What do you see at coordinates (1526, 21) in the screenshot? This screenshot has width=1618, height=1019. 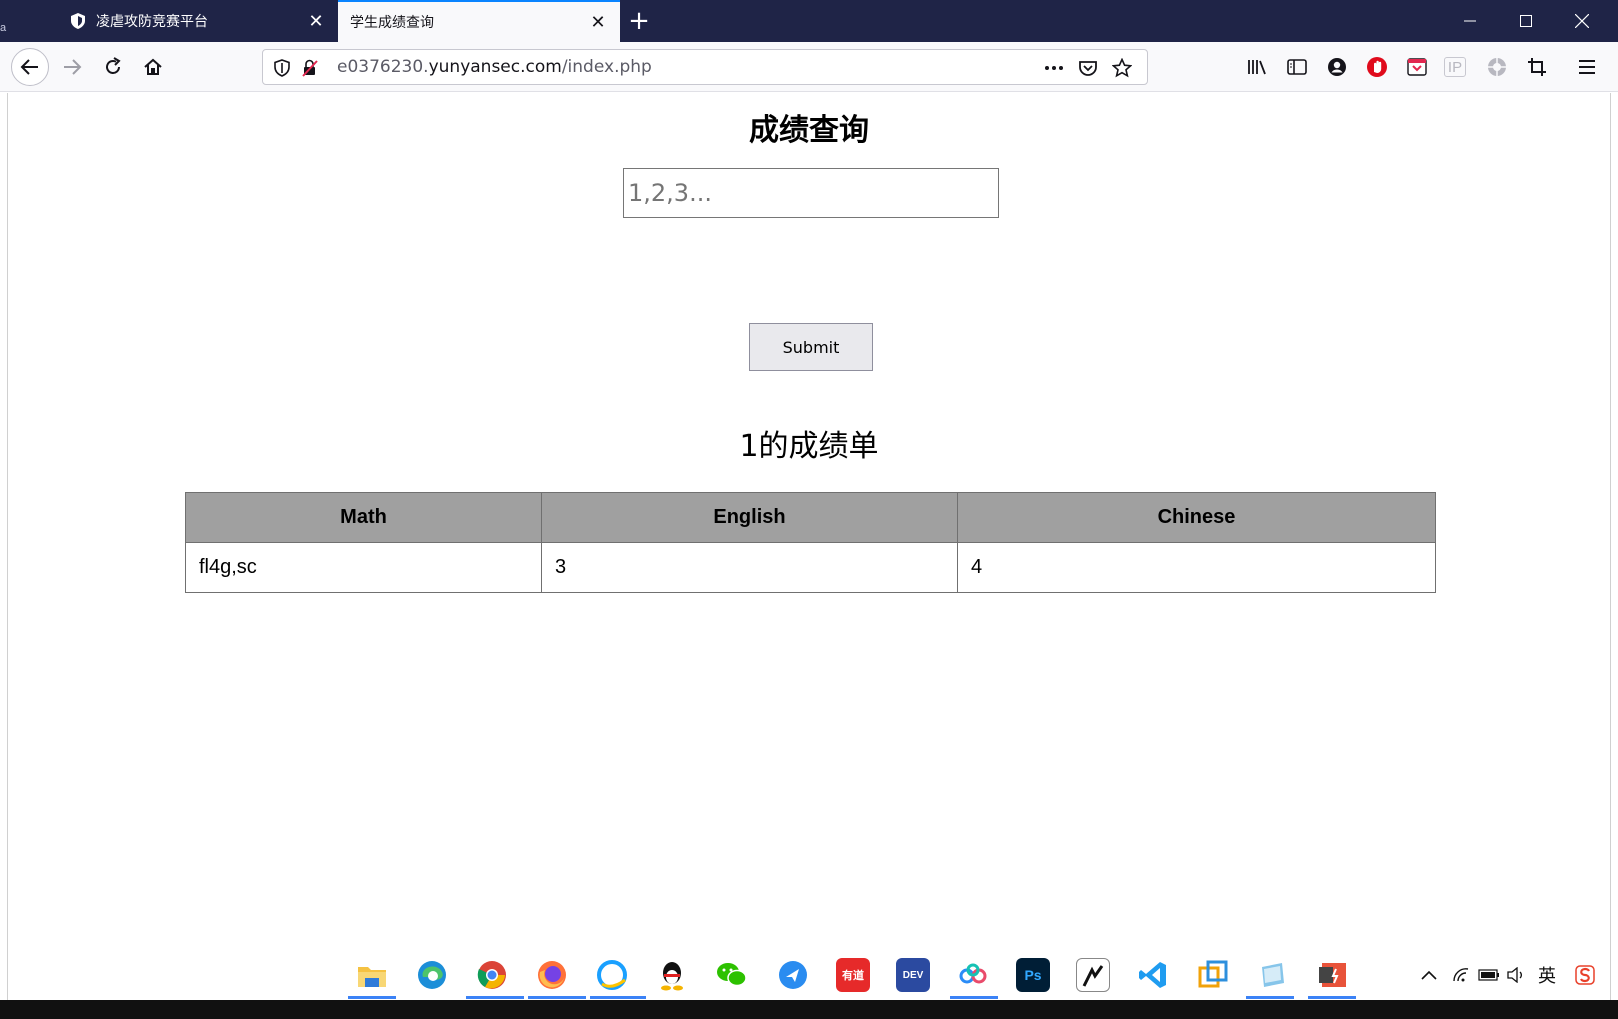 I see `maximize-icon` at bounding box center [1526, 21].